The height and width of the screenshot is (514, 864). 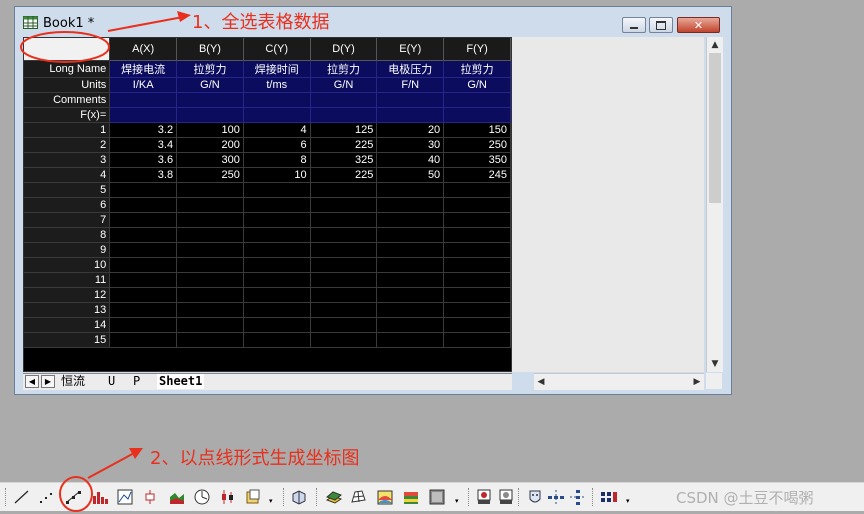 What do you see at coordinates (111, 381) in the screenshot?
I see `tab-u: U` at bounding box center [111, 381].